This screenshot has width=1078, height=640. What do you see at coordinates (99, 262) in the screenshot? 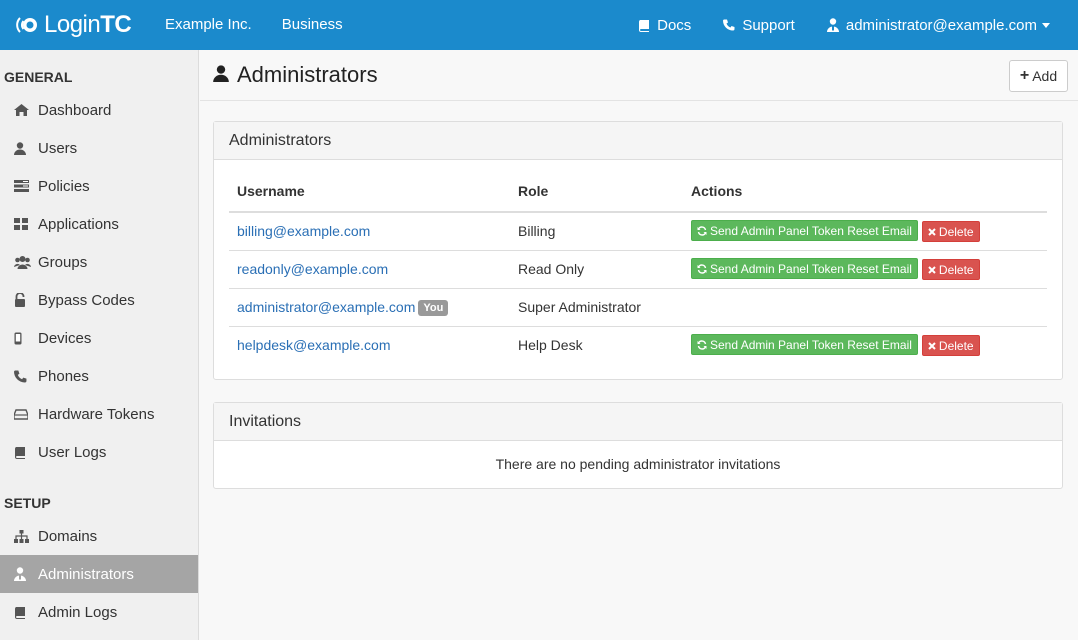
I see `sidebar-item-groups: Groups` at bounding box center [99, 262].